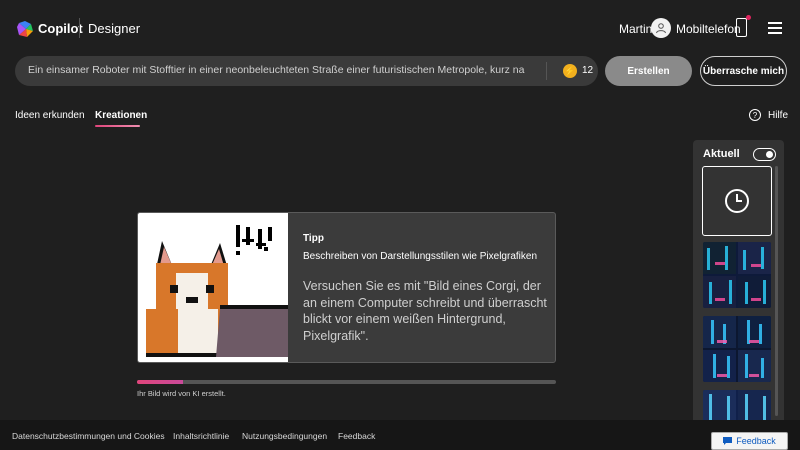  I want to click on recent-toggle, so click(764, 154).